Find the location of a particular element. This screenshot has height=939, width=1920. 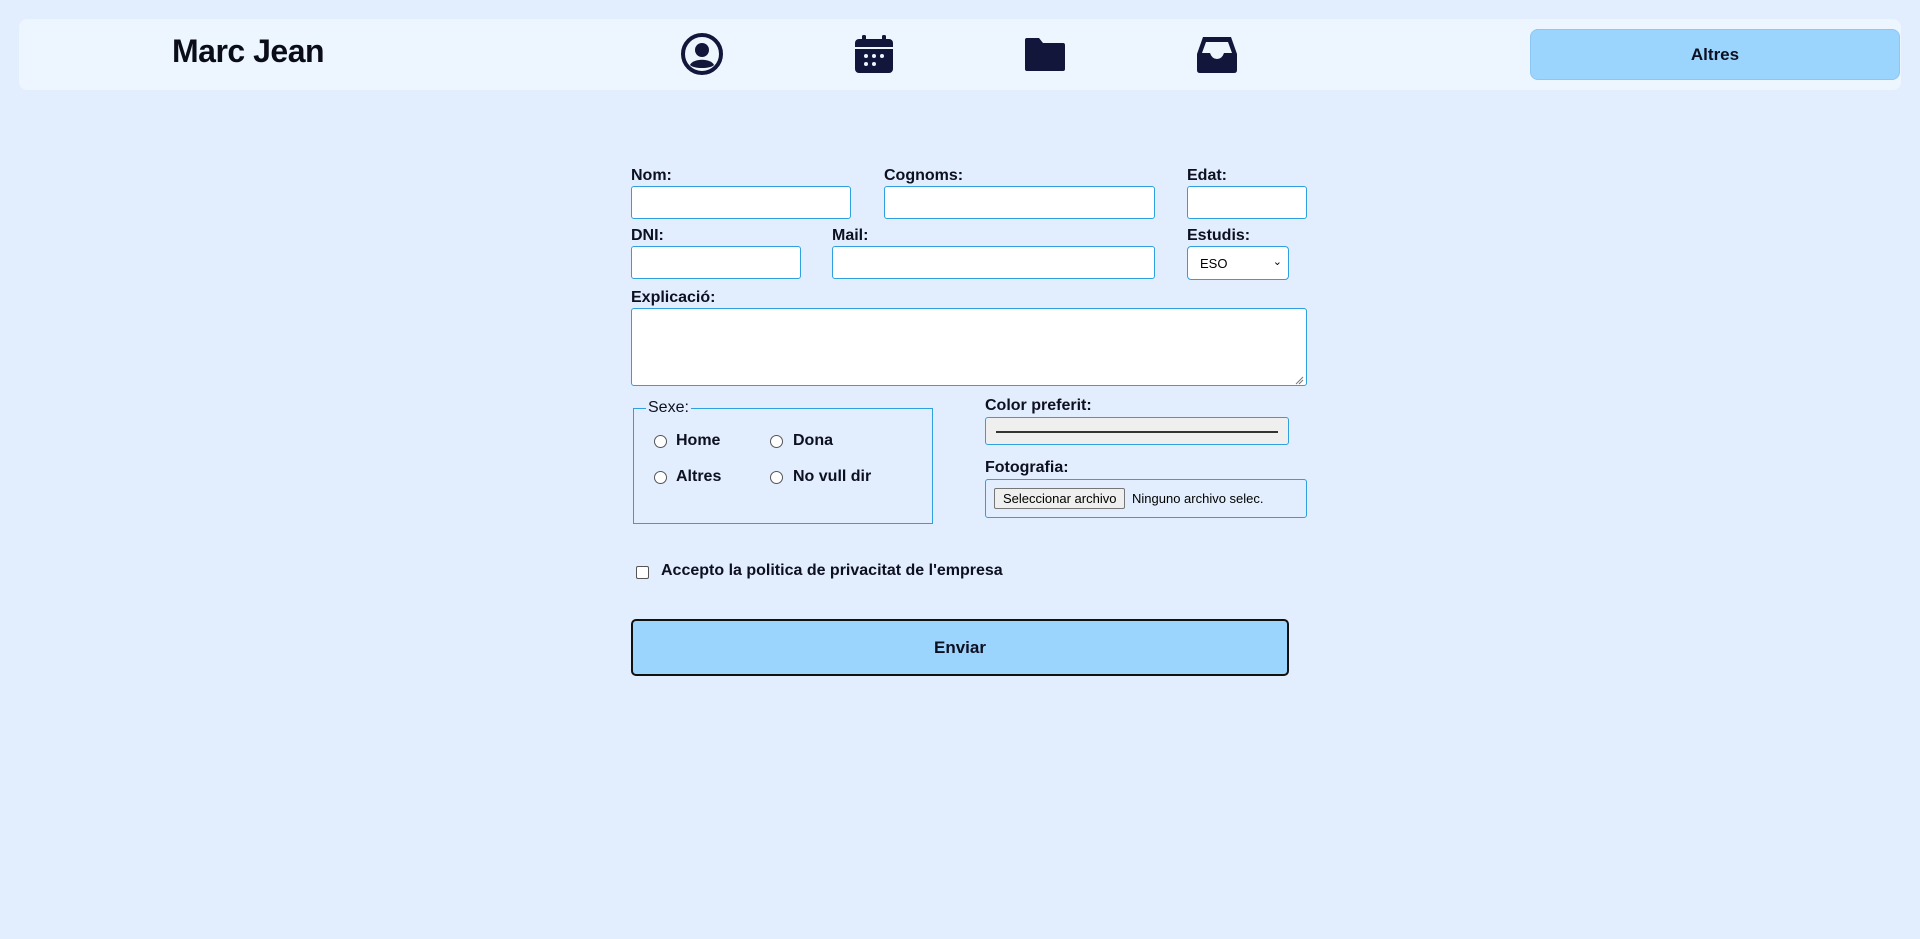

nom-label: Nom: is located at coordinates (651, 175).